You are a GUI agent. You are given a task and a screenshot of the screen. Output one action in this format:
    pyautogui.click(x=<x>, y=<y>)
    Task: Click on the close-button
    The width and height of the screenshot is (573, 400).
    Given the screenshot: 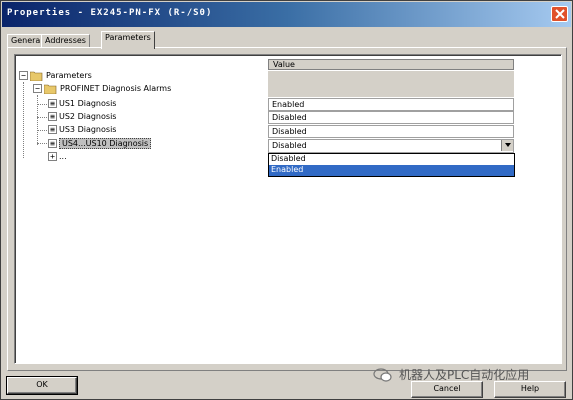 What is the action you would take?
    pyautogui.click(x=559, y=14)
    